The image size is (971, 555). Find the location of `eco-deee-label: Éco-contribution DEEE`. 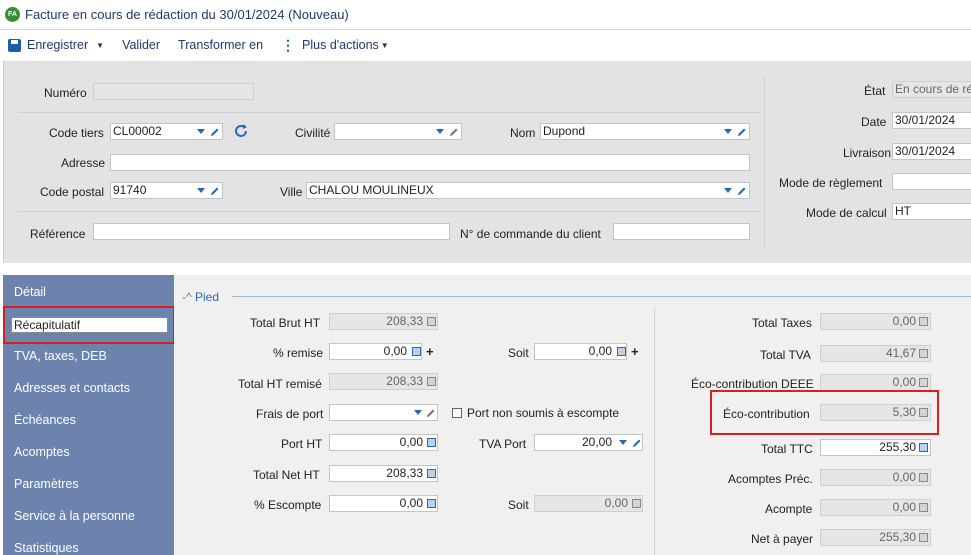

eco-deee-label: Éco-contribution DEEE is located at coordinates (752, 384).